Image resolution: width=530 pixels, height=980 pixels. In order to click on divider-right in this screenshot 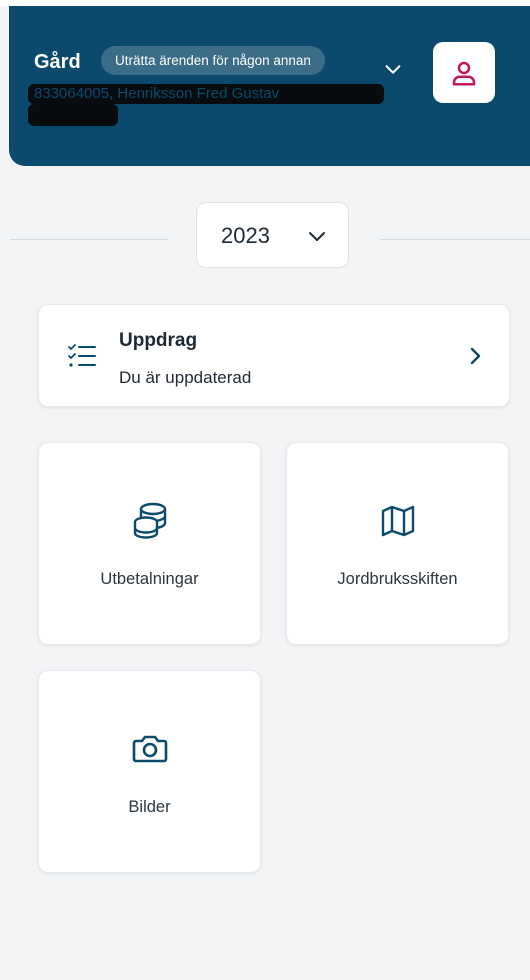, I will do `click(455, 239)`.